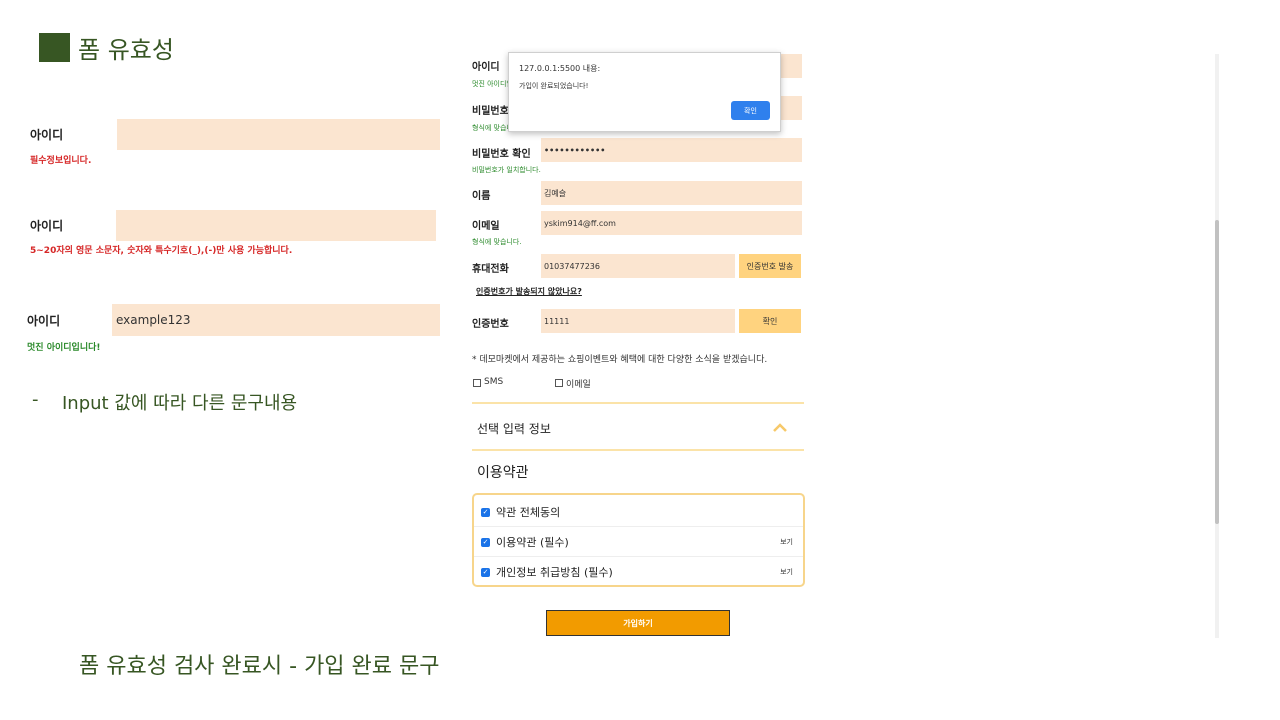  I want to click on alert-dialog: 127.0.0.1:5500 내용: 가입이 완료되었습니다! 확인, so click(644, 92).